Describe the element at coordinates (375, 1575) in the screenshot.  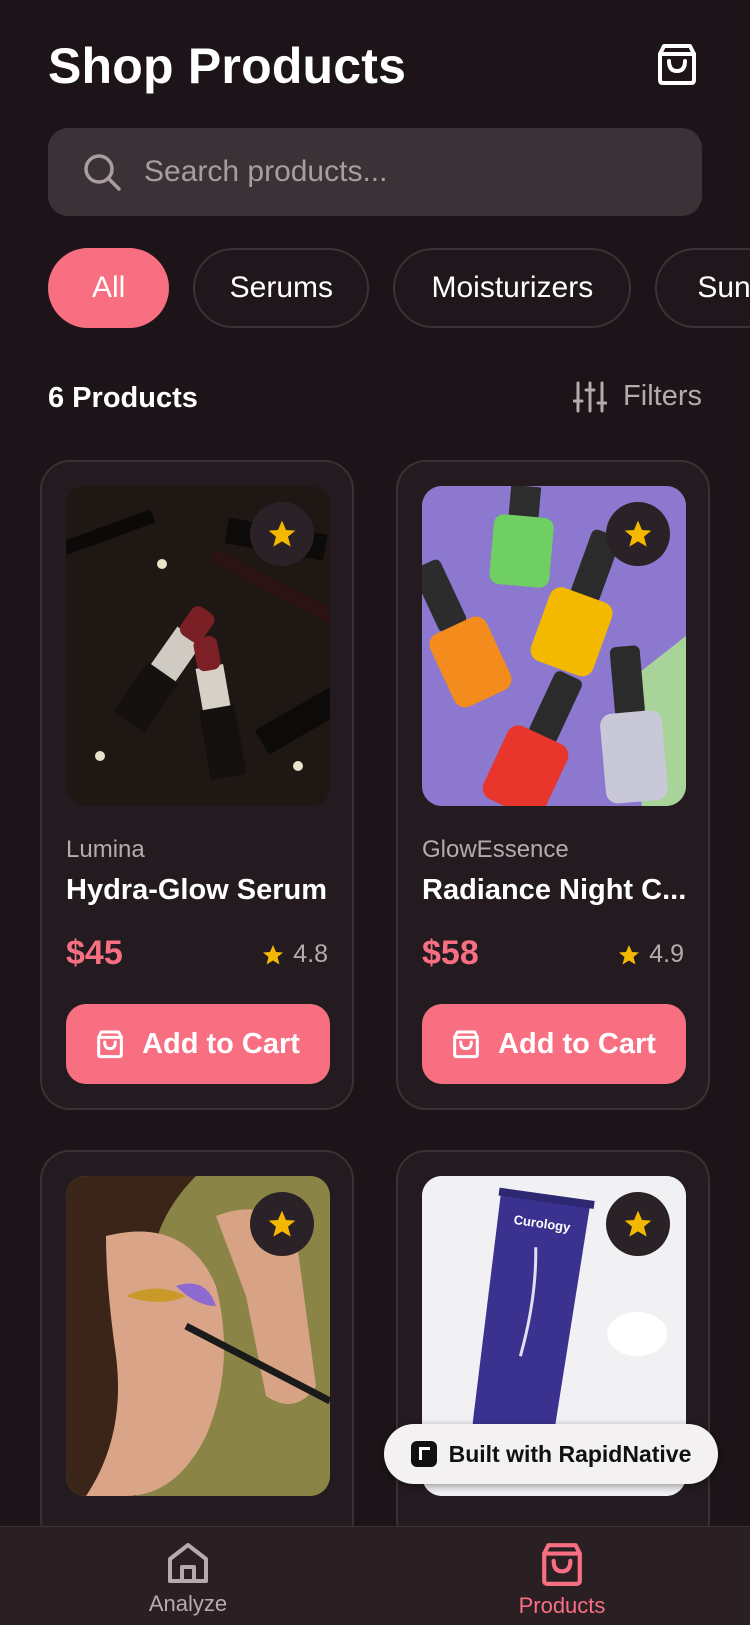
I see `bottom-tab-bar: Analyze Products` at that location.